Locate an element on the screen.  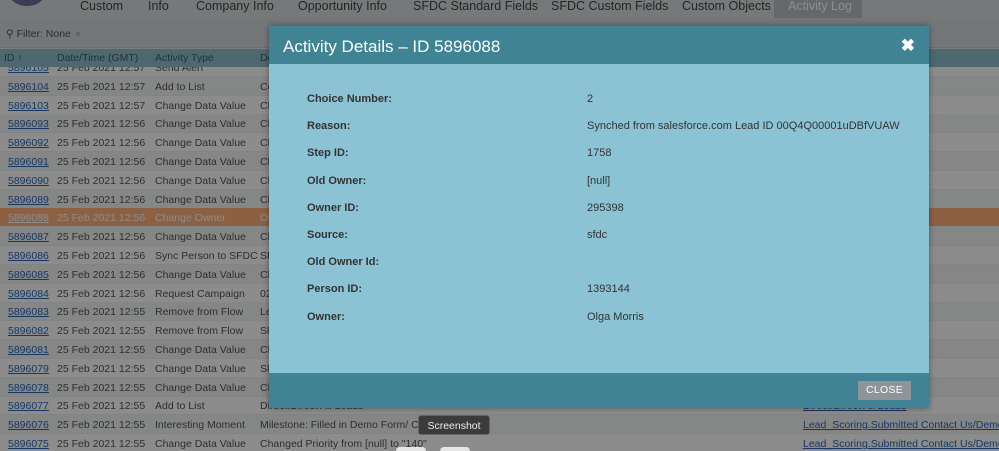
dialog-footer: CLOSE is located at coordinates (599, 390).